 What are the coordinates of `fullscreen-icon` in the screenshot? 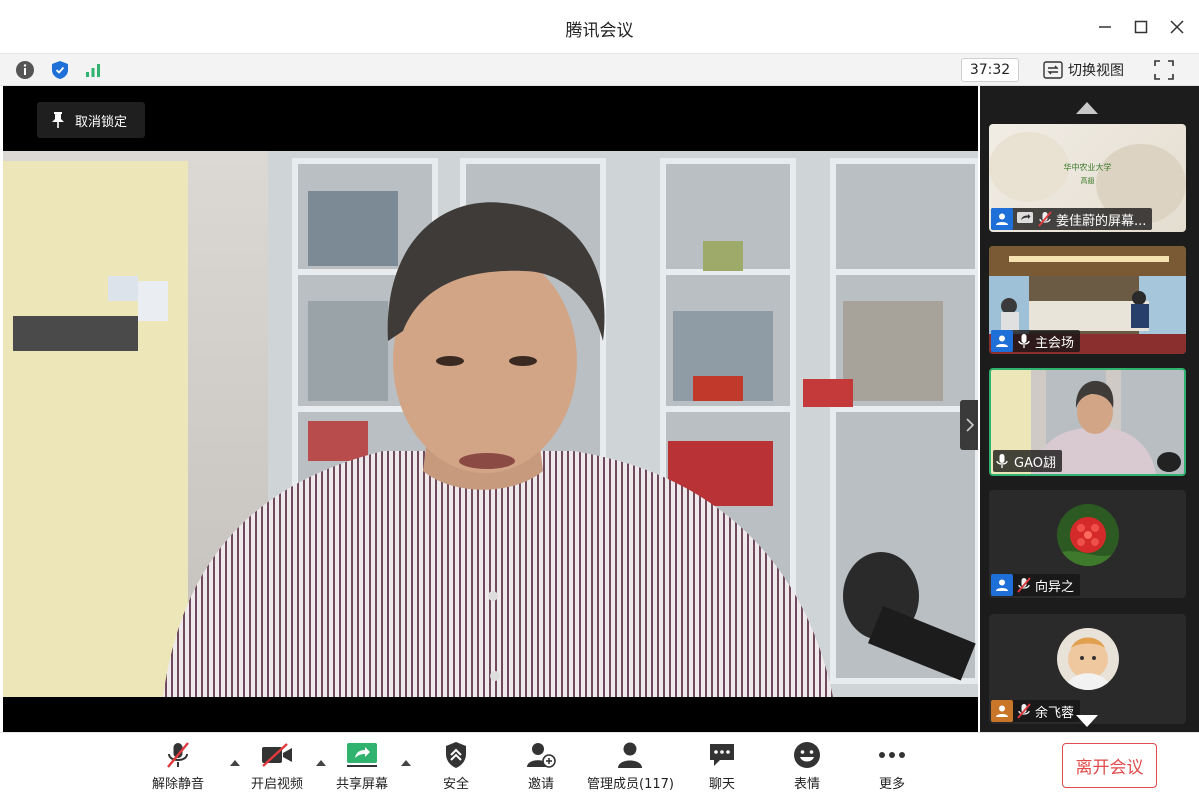 It's located at (1164, 70).